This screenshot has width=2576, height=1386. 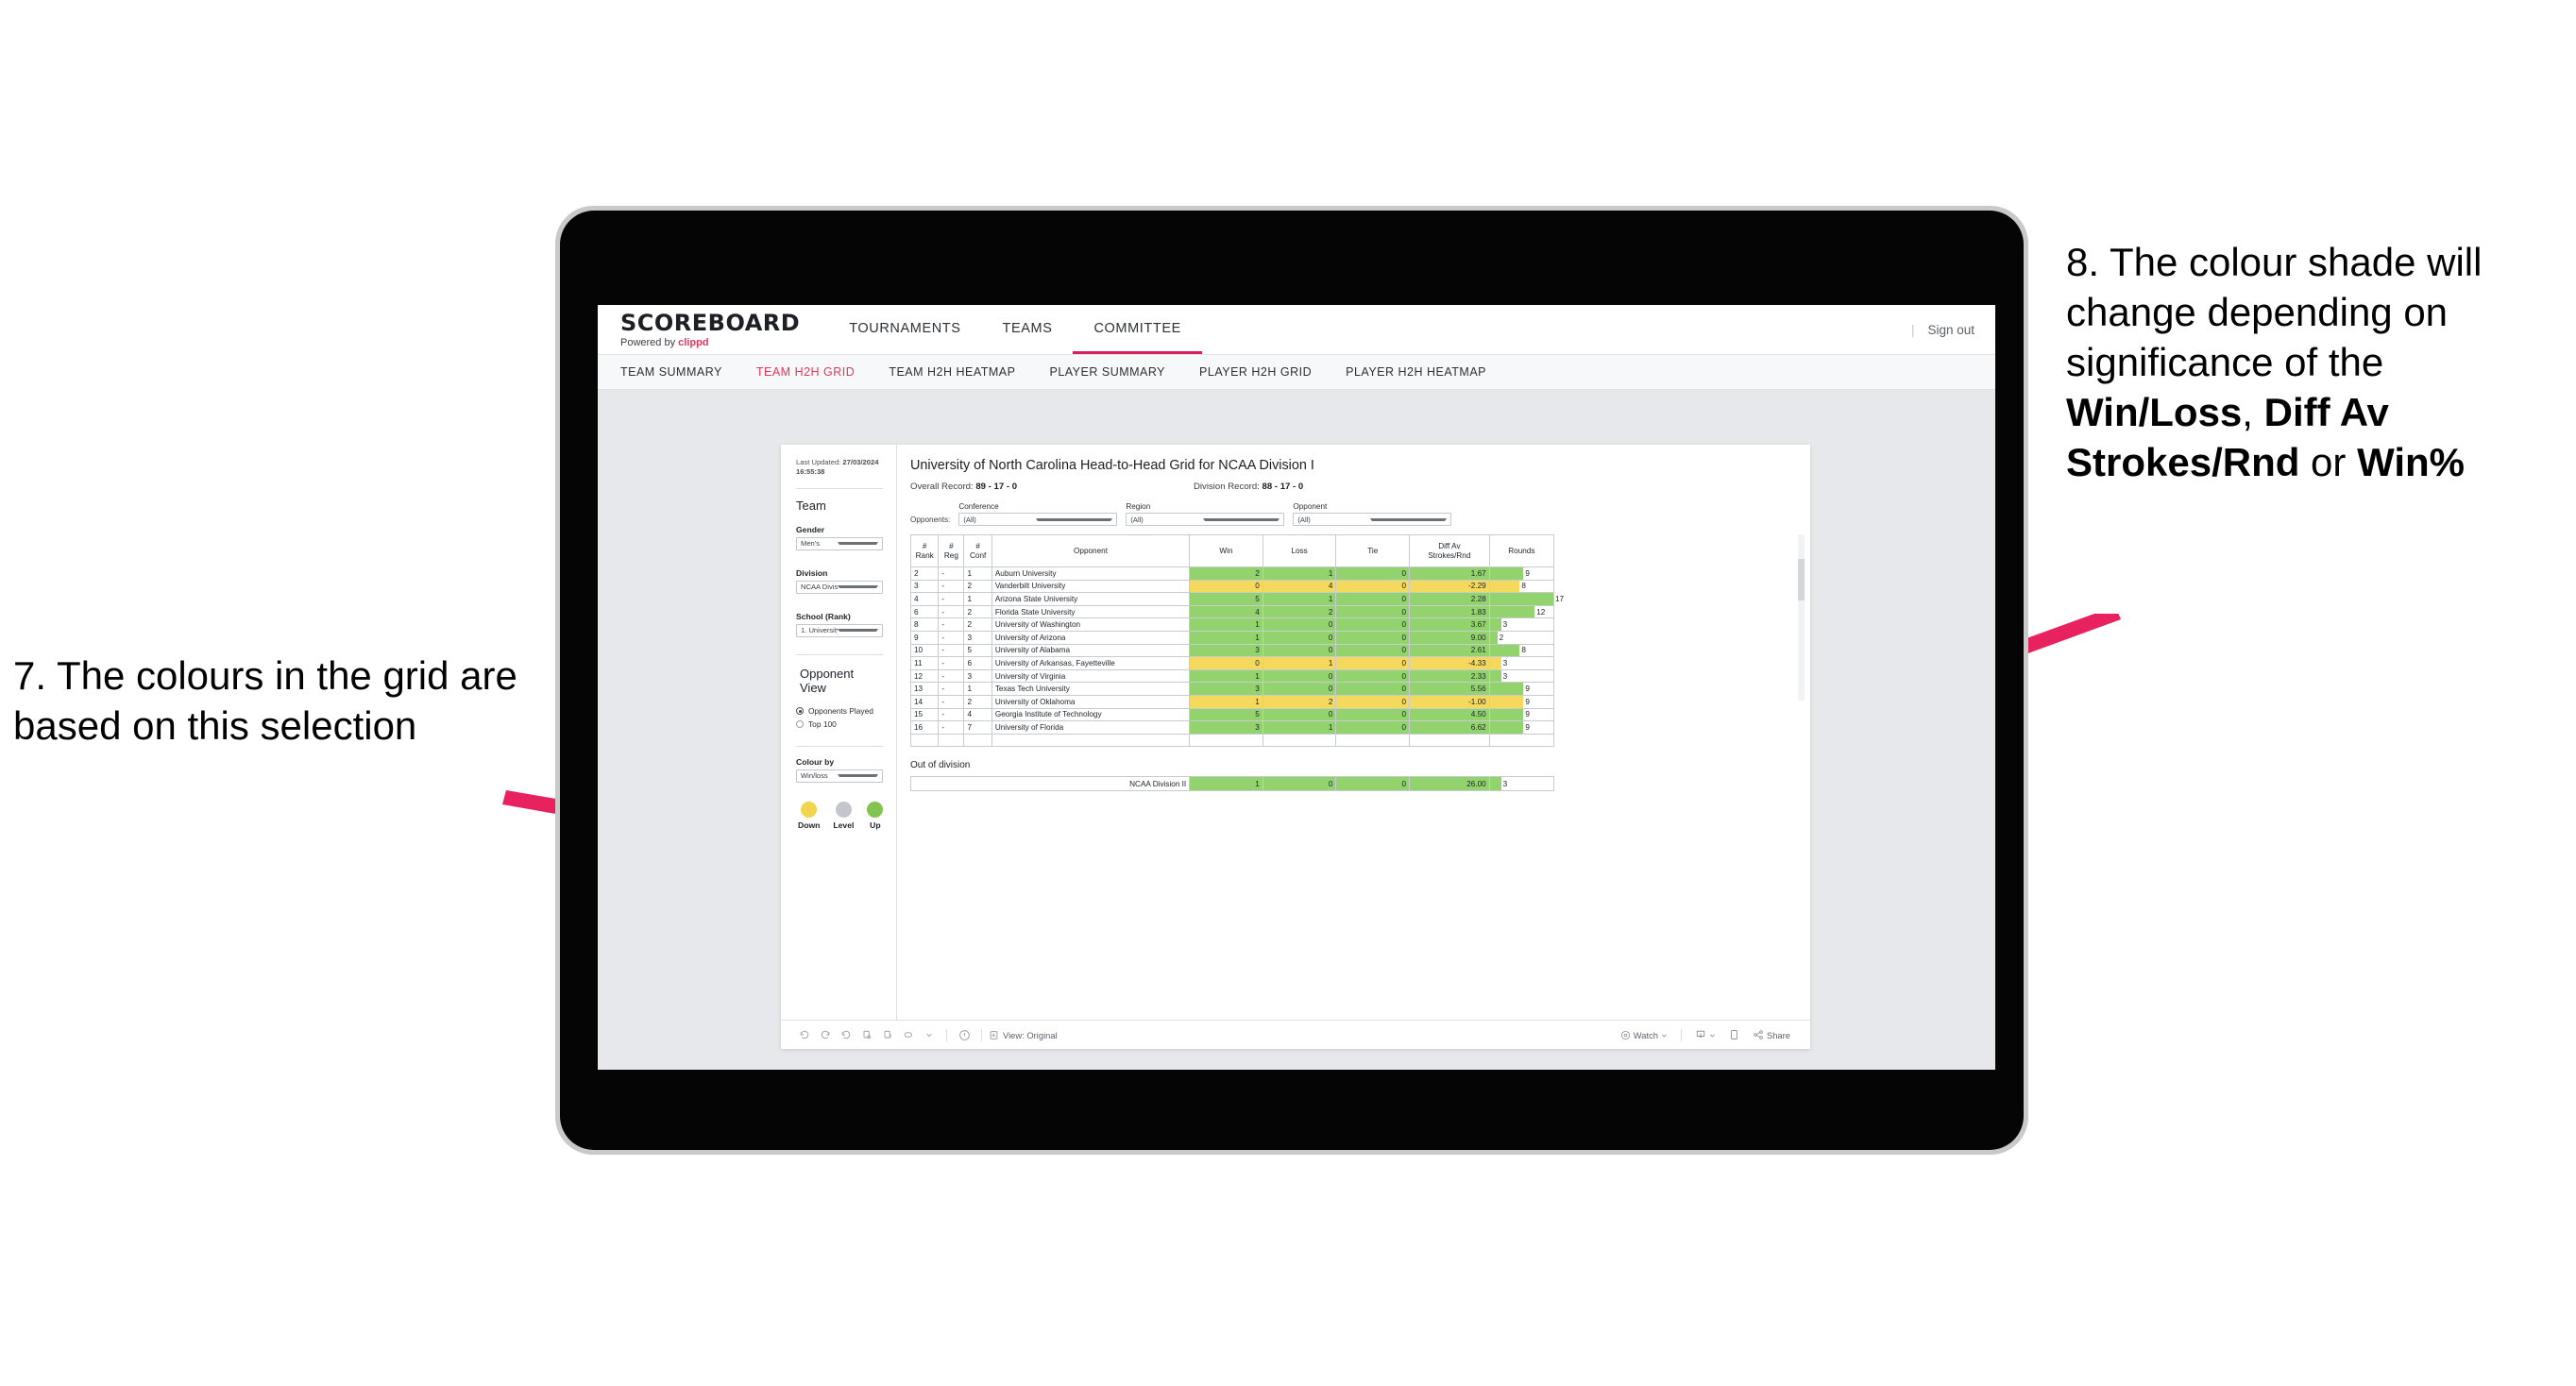 What do you see at coordinates (839, 587) in the screenshot?
I see `division-select: NCAA Division I` at bounding box center [839, 587].